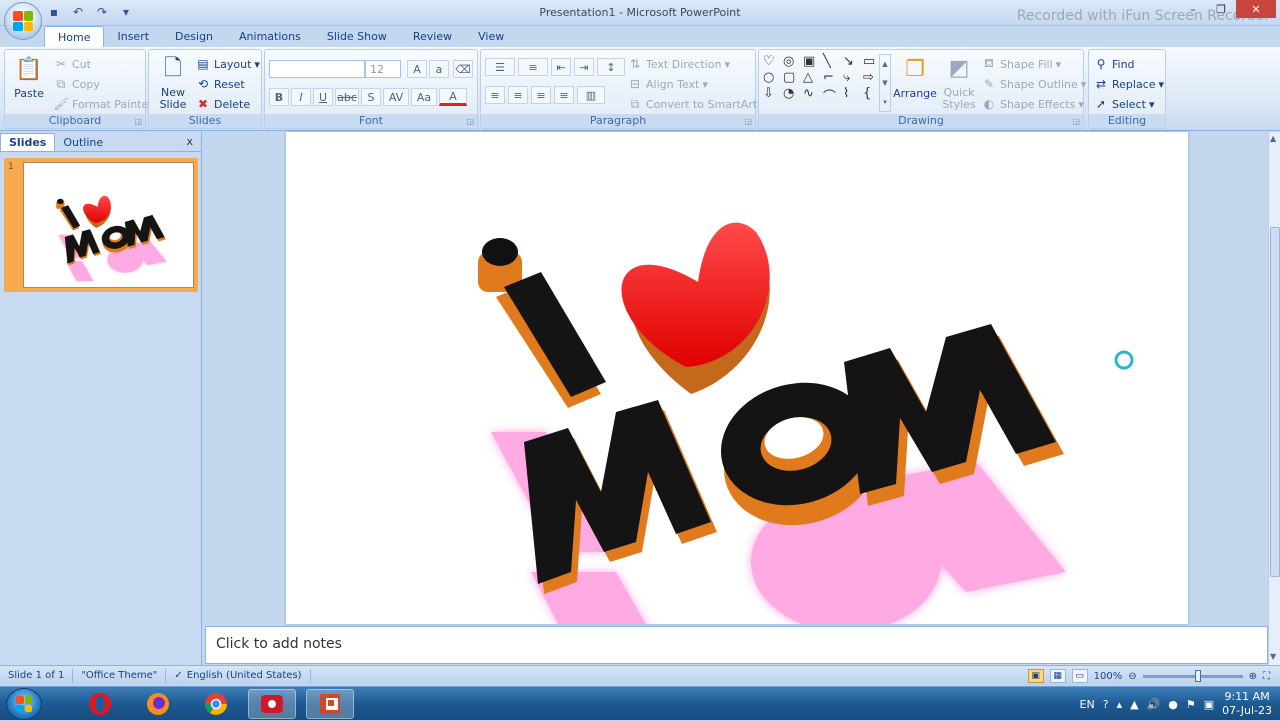 The image size is (1280, 721). Describe the element at coordinates (832, 61) in the screenshot. I see `line-shape-icon: ╲` at that location.